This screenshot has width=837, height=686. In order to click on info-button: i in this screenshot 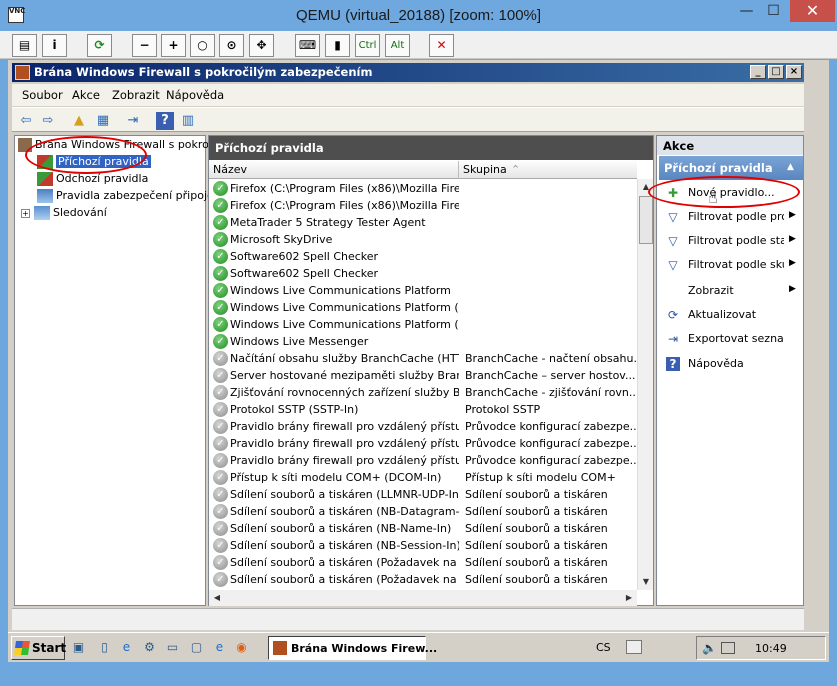, I will do `click(54, 45)`.